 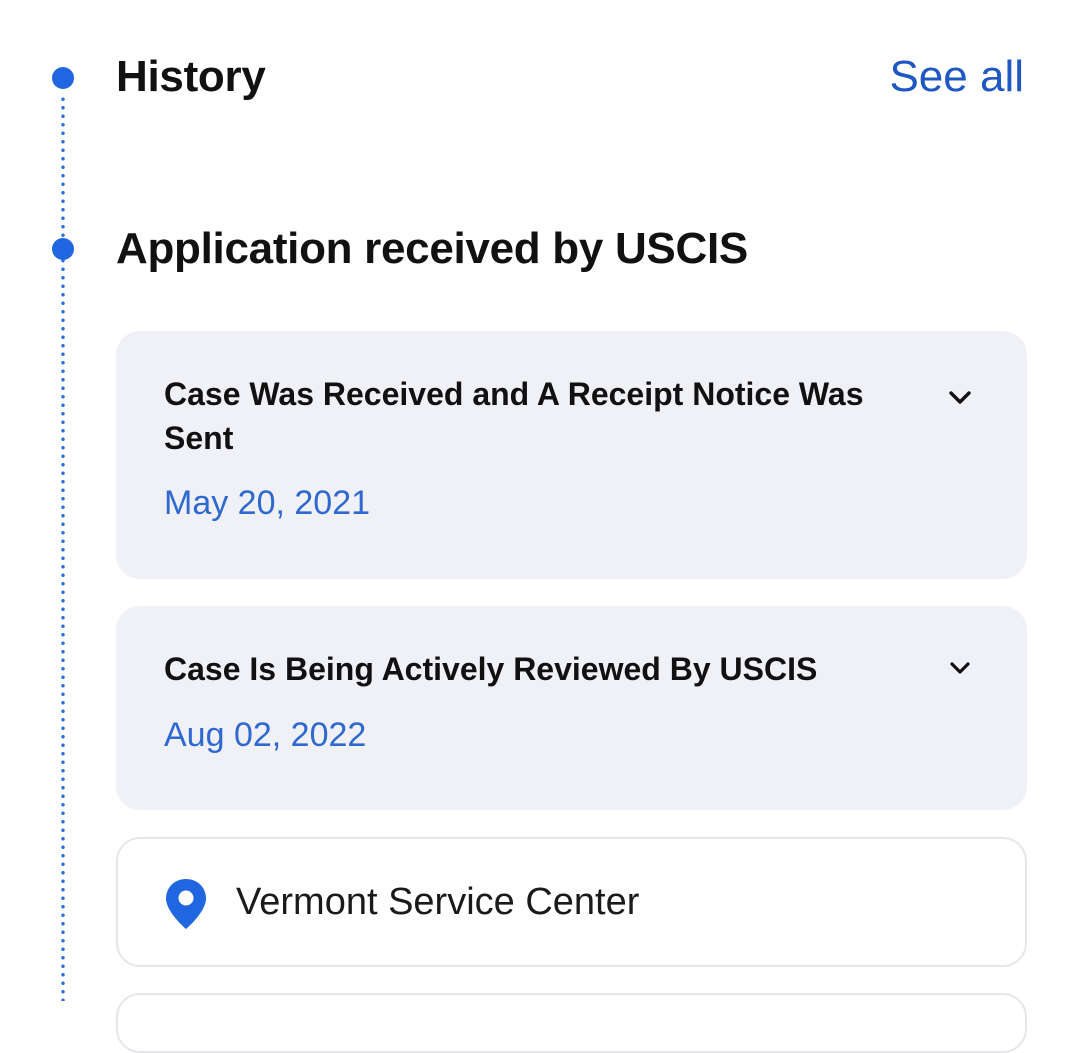 I want to click on next-card, so click(x=571, y=1023).